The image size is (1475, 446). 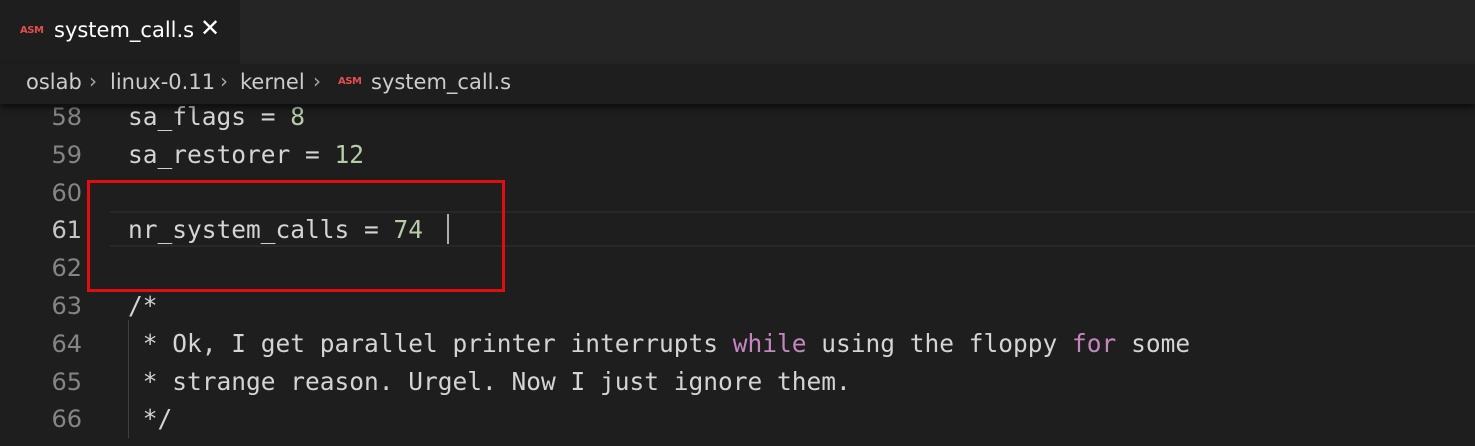 I want to click on tab-system-call: ASM system_call.s ✕, so click(x=120, y=32).